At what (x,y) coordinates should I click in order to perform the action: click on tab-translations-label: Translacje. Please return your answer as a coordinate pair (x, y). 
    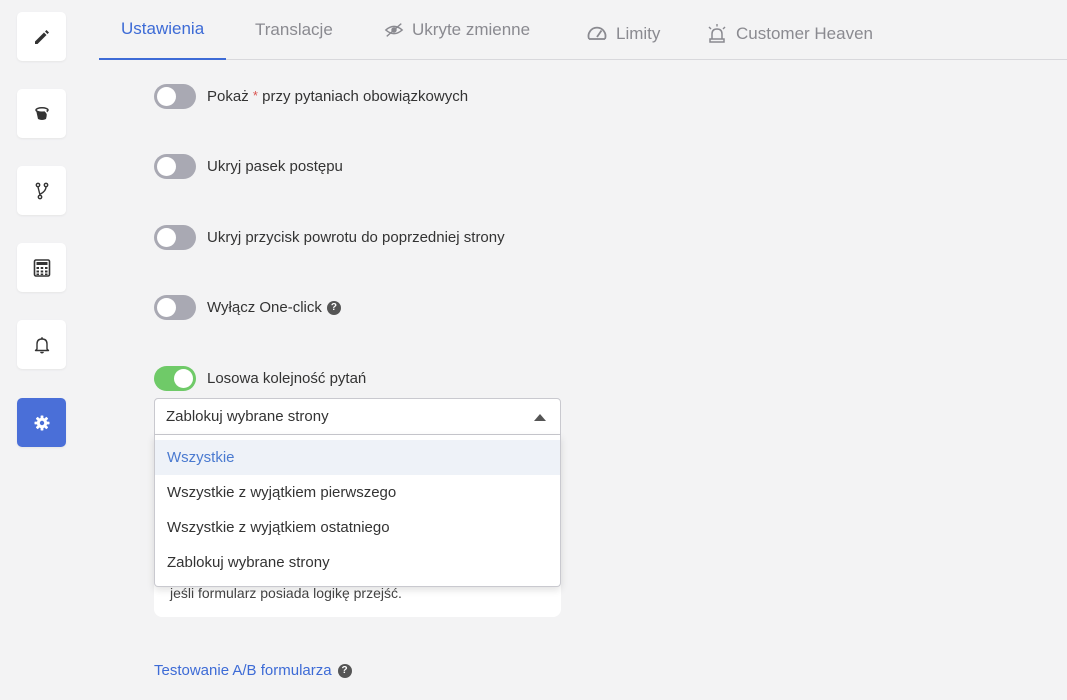
    Looking at the image, I should click on (294, 29).